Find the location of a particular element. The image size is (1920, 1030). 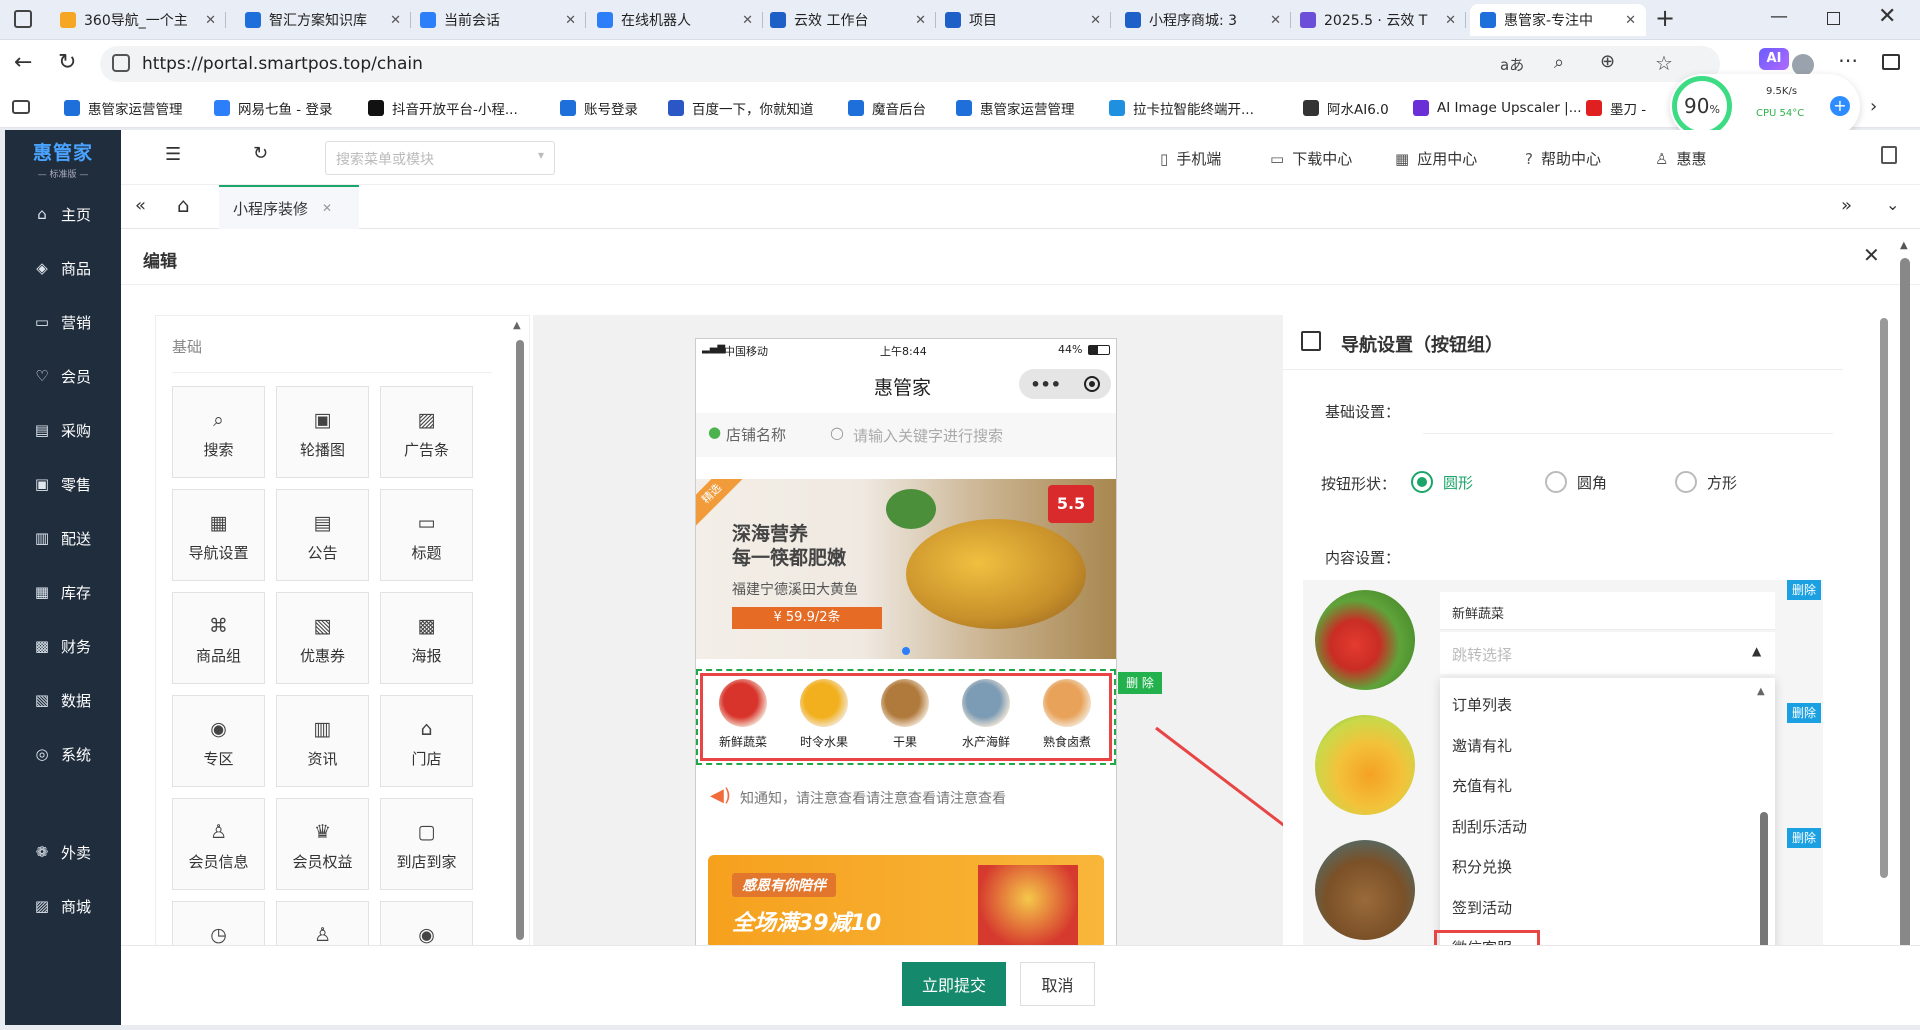

perf-add-icon: + is located at coordinates (1840, 106).